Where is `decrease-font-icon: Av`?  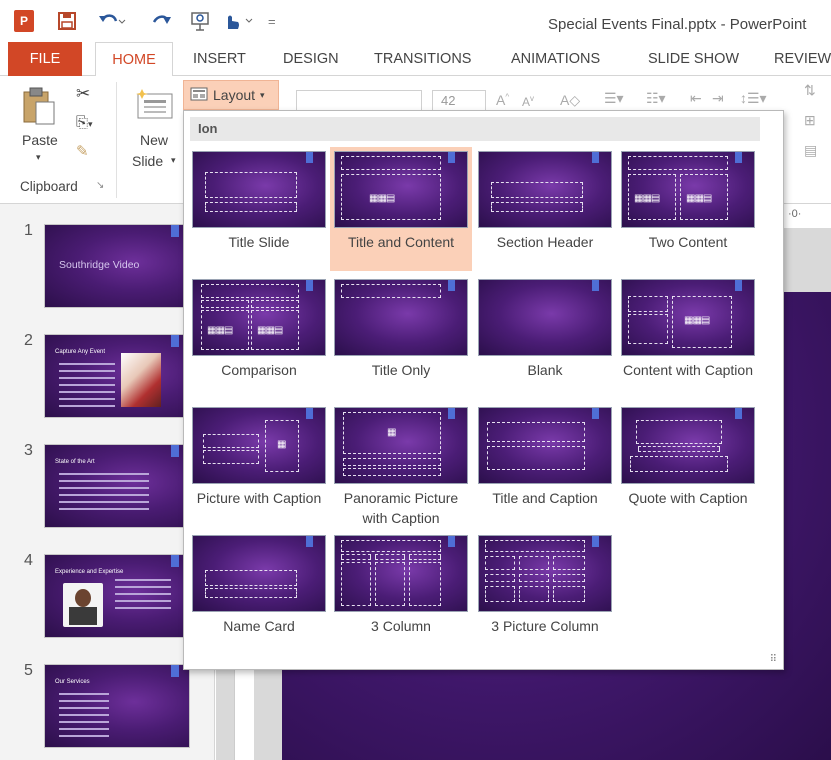
decrease-font-icon: Av is located at coordinates (528, 101).